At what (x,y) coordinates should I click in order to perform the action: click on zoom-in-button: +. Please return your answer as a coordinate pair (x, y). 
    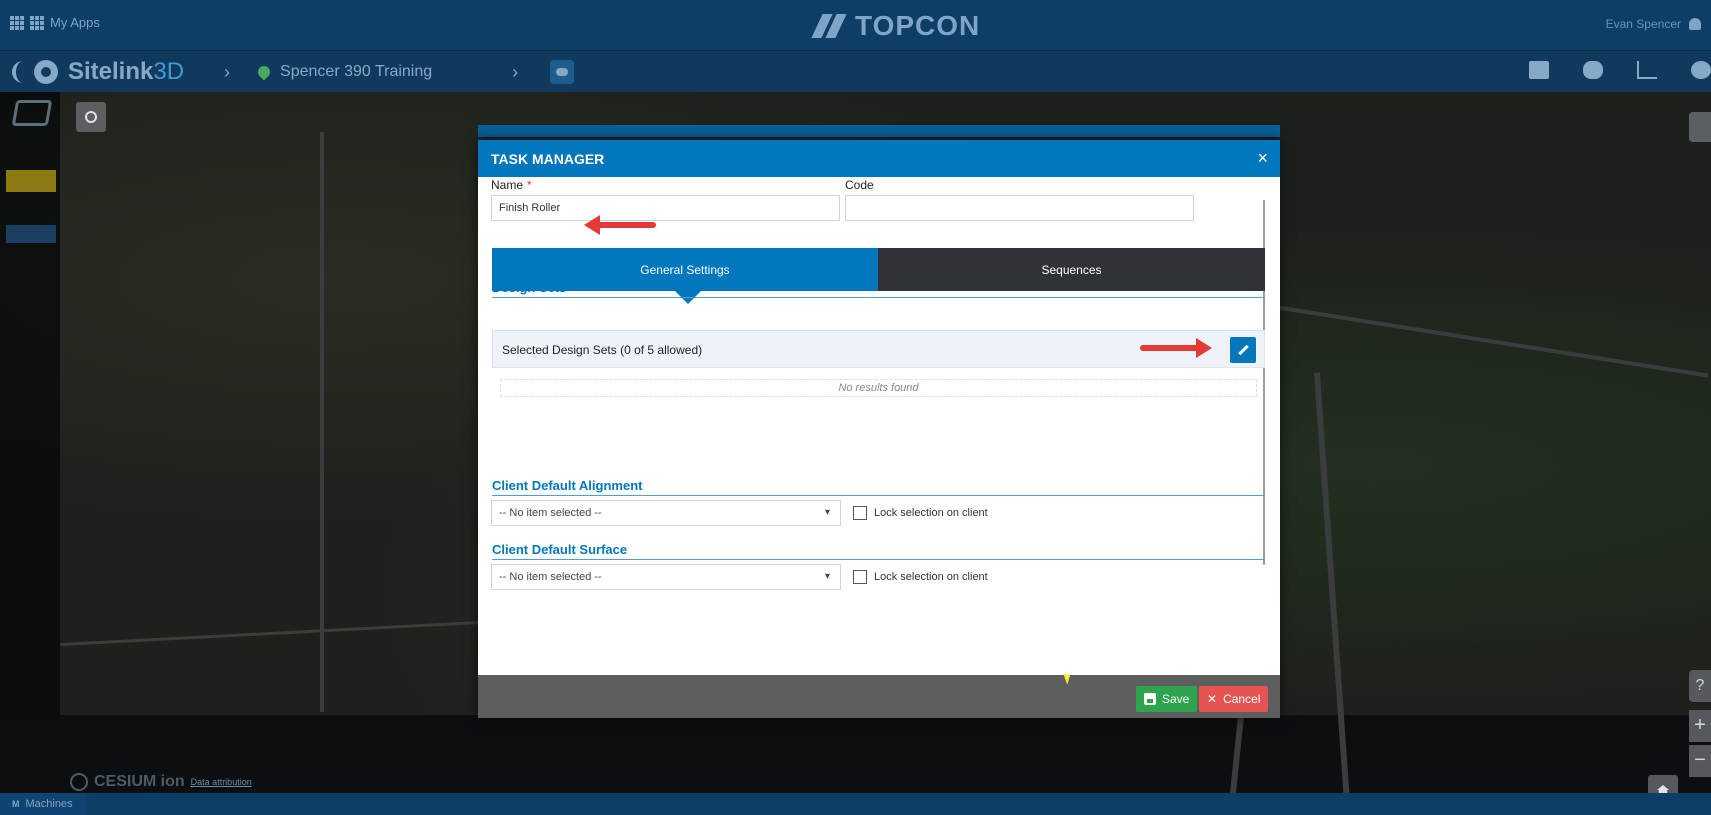
    Looking at the image, I should click on (1700, 726).